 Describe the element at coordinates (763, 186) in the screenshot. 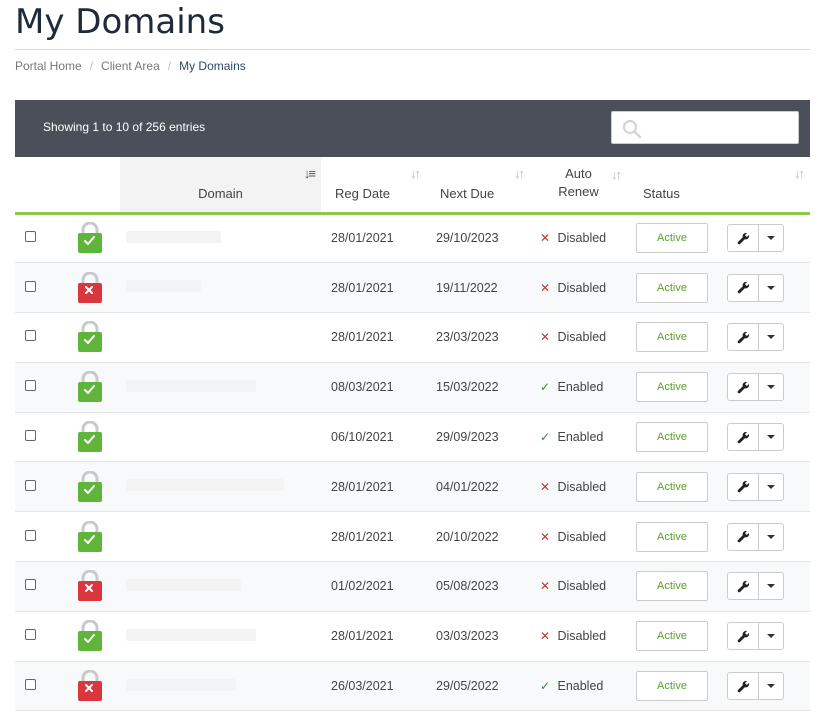

I see `header-actions: ↓↑` at that location.